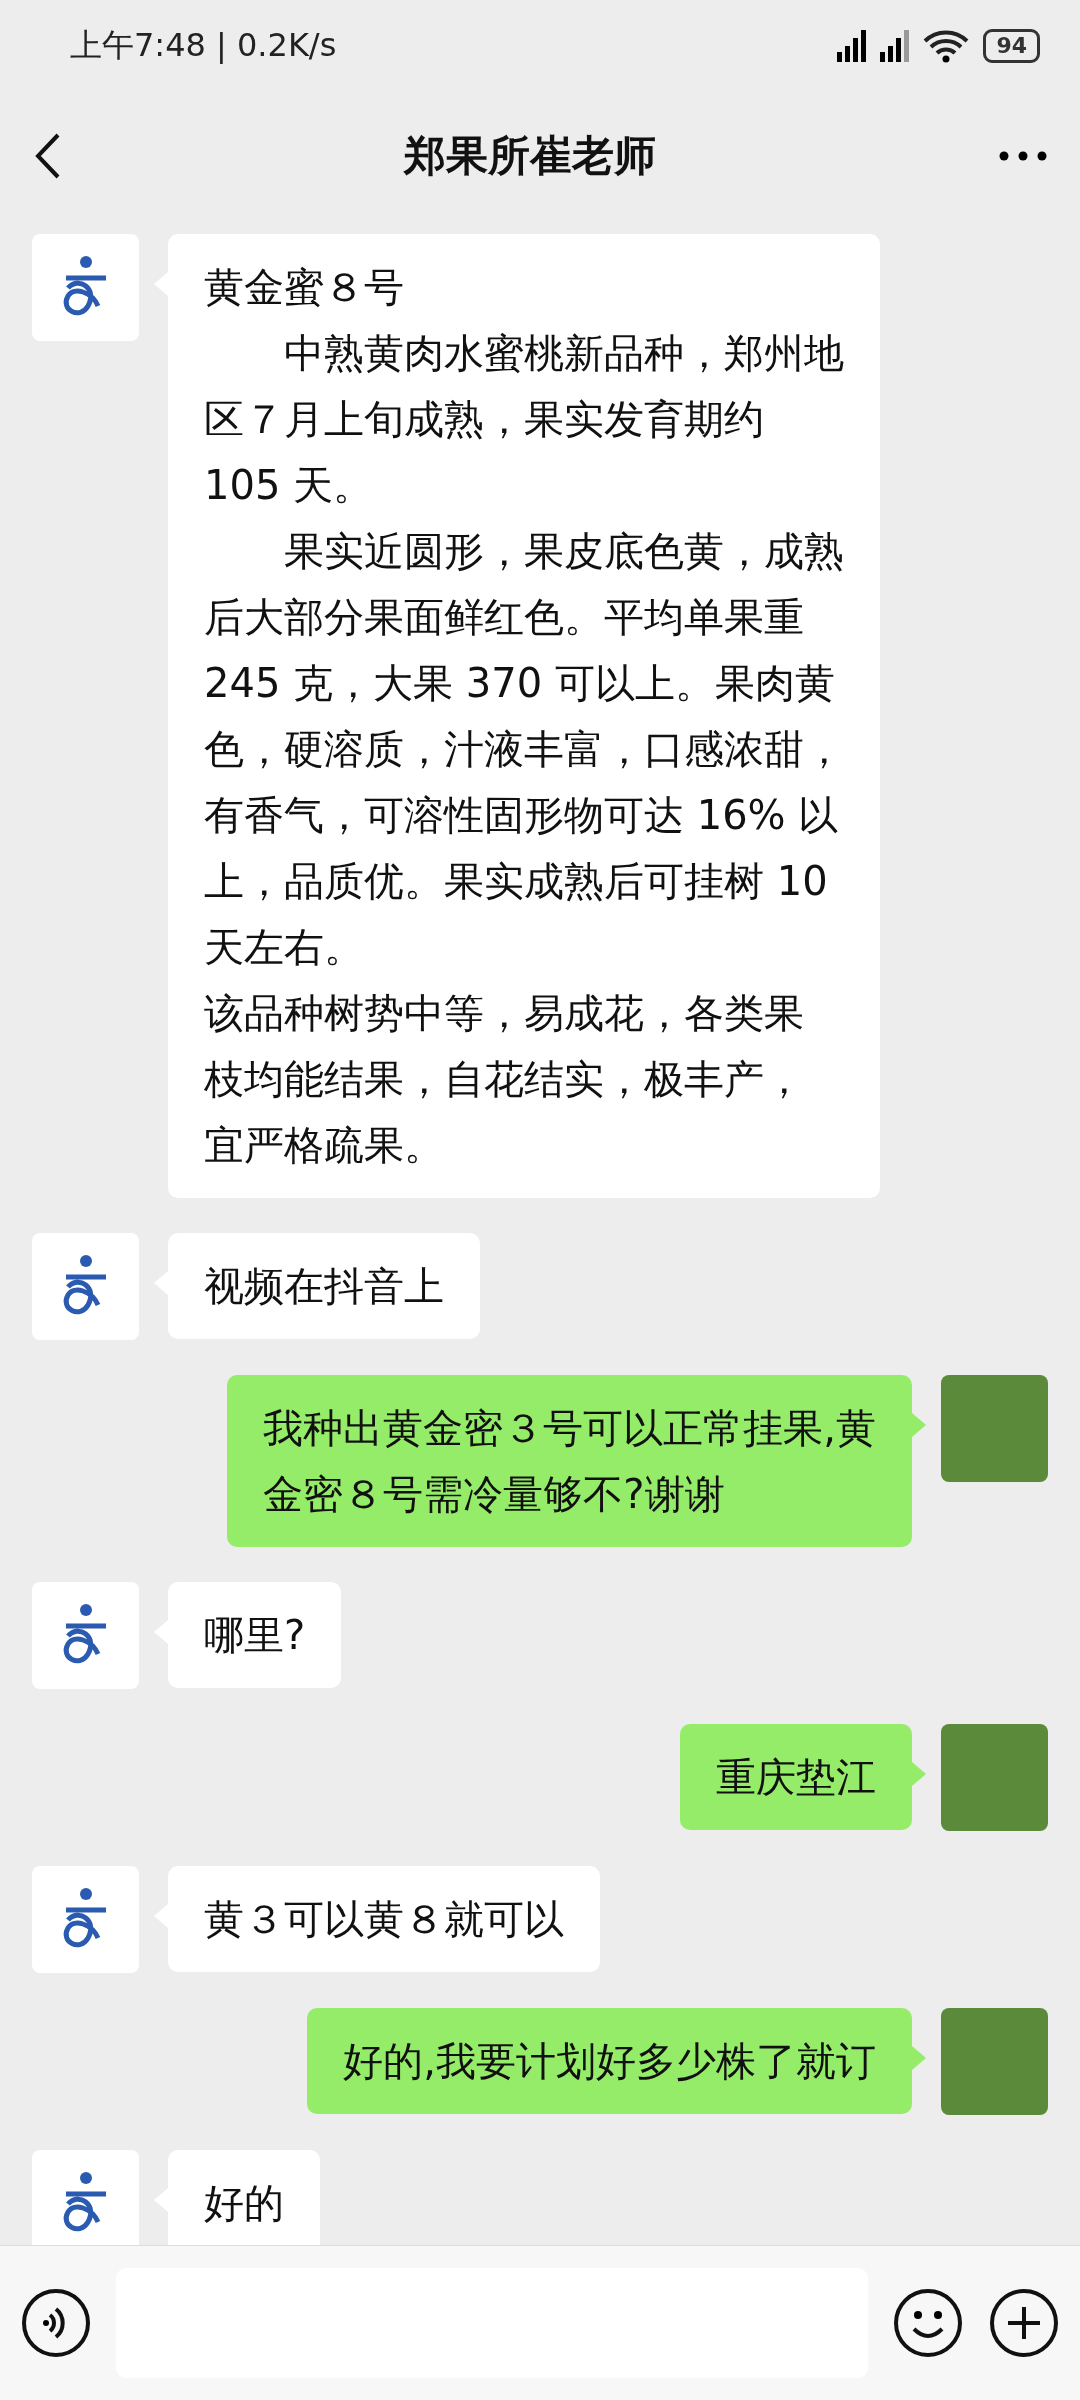 The height and width of the screenshot is (2400, 1080). I want to click on wifi-icon, so click(946, 46).